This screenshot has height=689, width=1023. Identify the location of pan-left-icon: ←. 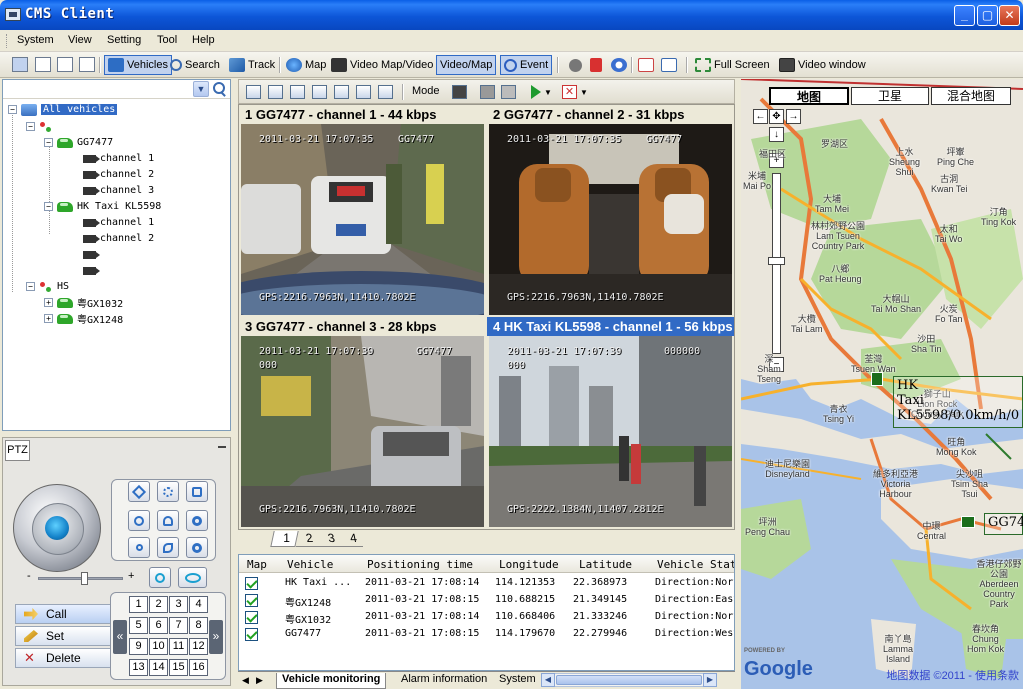
(760, 116).